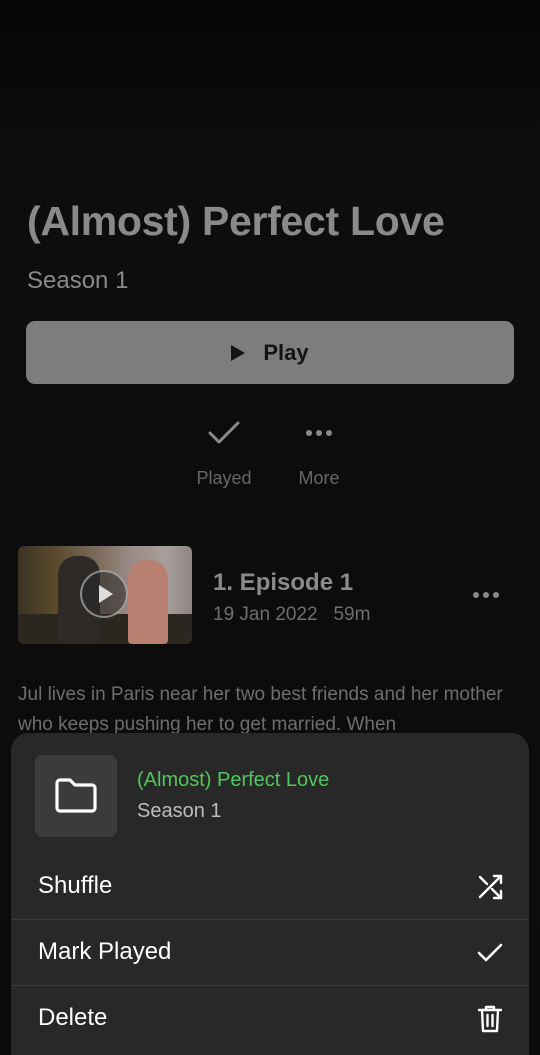  Describe the element at coordinates (238, 352) in the screenshot. I see `play-icon` at that location.